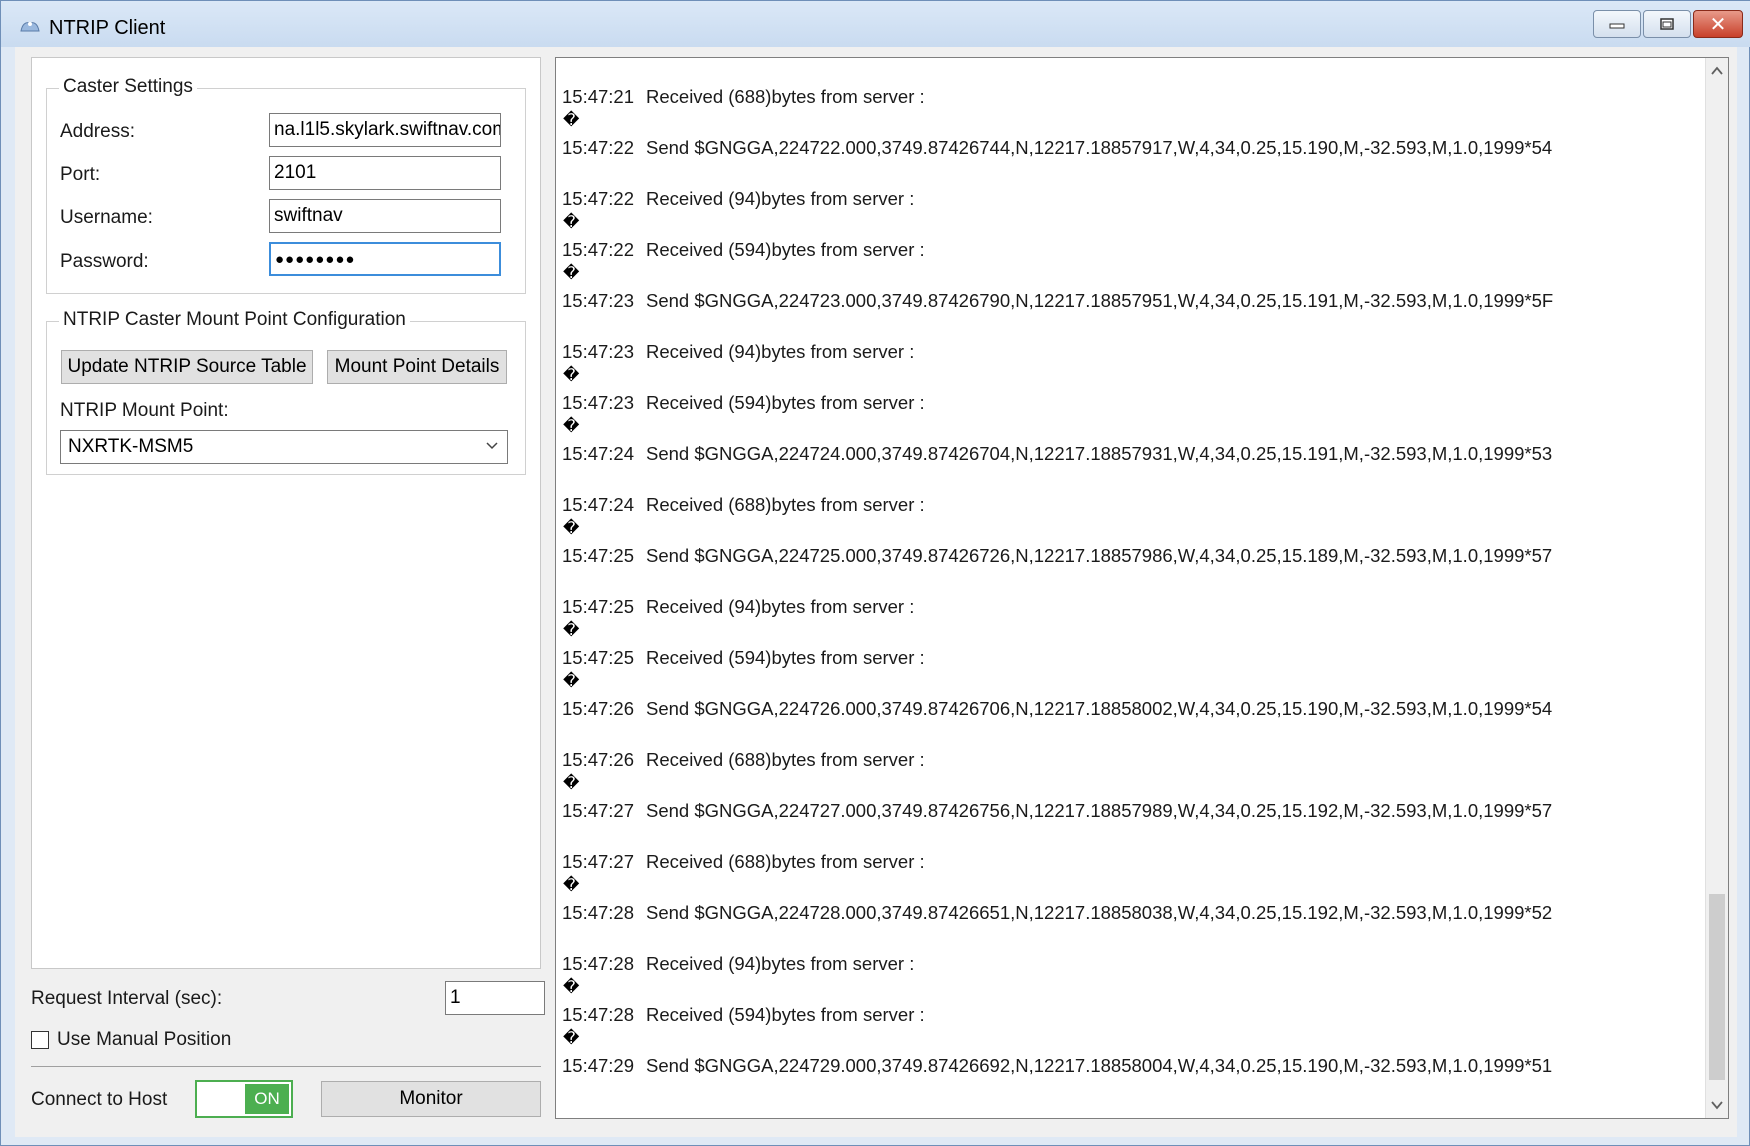  What do you see at coordinates (104, 261) in the screenshot?
I see `password-label: Password:` at bounding box center [104, 261].